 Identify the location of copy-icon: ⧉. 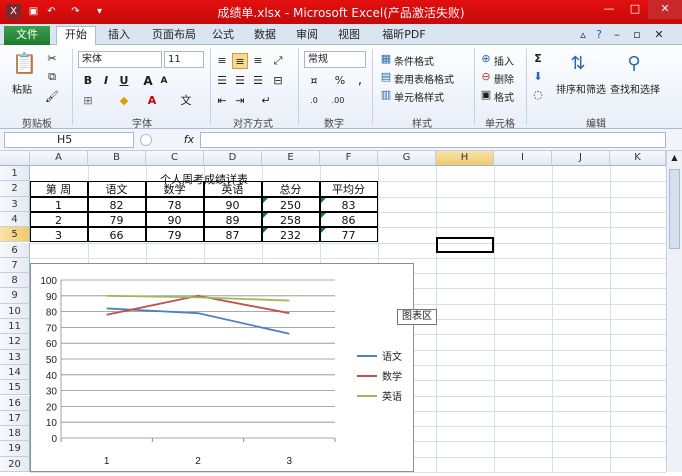
(52, 77).